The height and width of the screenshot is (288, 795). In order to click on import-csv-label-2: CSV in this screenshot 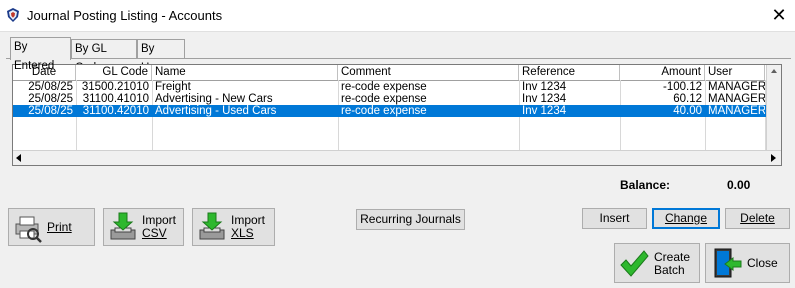, I will do `click(154, 233)`.